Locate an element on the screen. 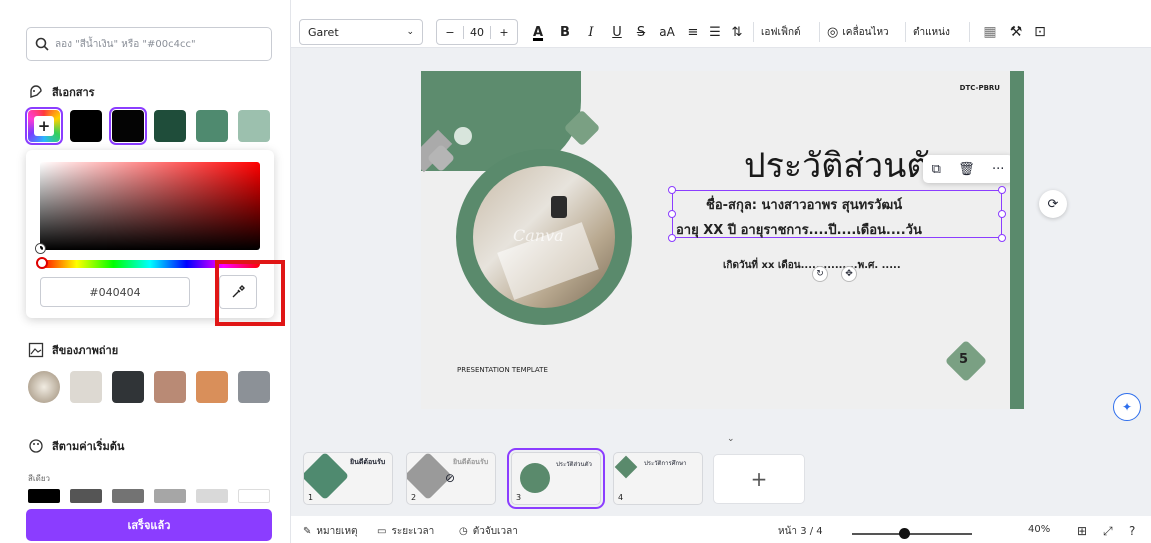 The image size is (1151, 543). magic-icon: ✦ is located at coordinates (1127, 407).